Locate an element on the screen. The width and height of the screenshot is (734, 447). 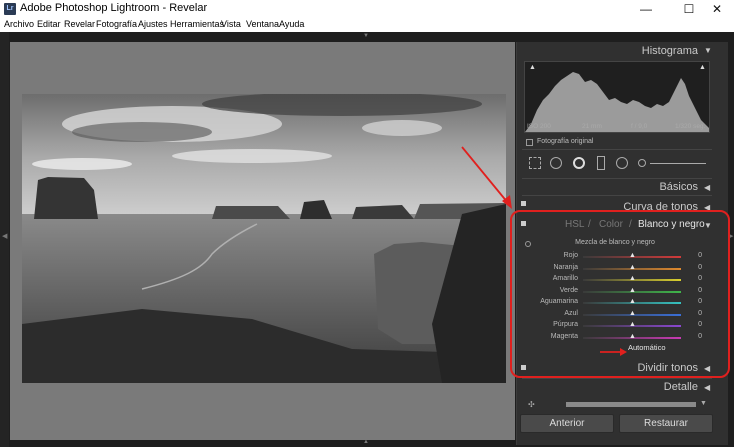
spot-removal-icon is located at coordinates (556, 163).